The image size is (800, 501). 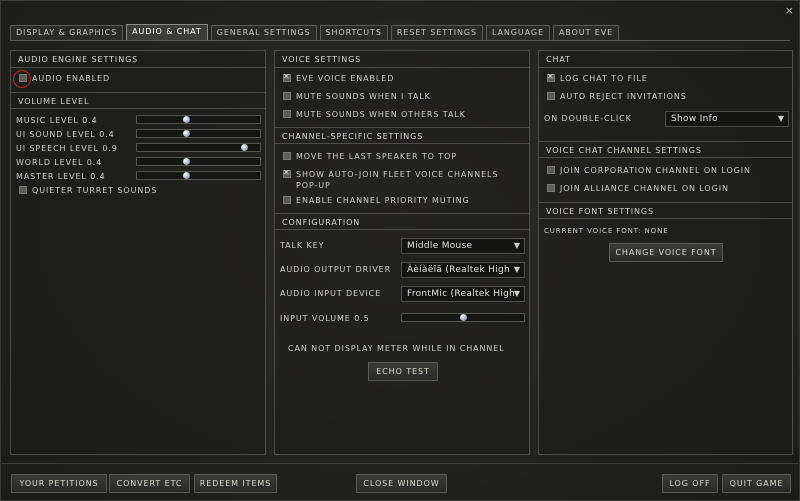 What do you see at coordinates (727, 119) in the screenshot?
I see `double-click-dropdown: Show Info ▼` at bounding box center [727, 119].